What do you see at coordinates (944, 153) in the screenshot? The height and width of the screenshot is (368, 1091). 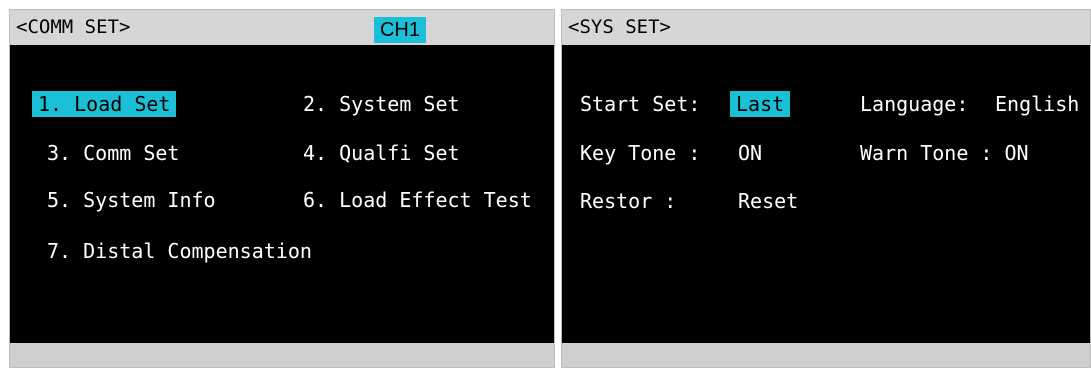 I see `warn-tone-setting: Warn Tone : ON` at bounding box center [944, 153].